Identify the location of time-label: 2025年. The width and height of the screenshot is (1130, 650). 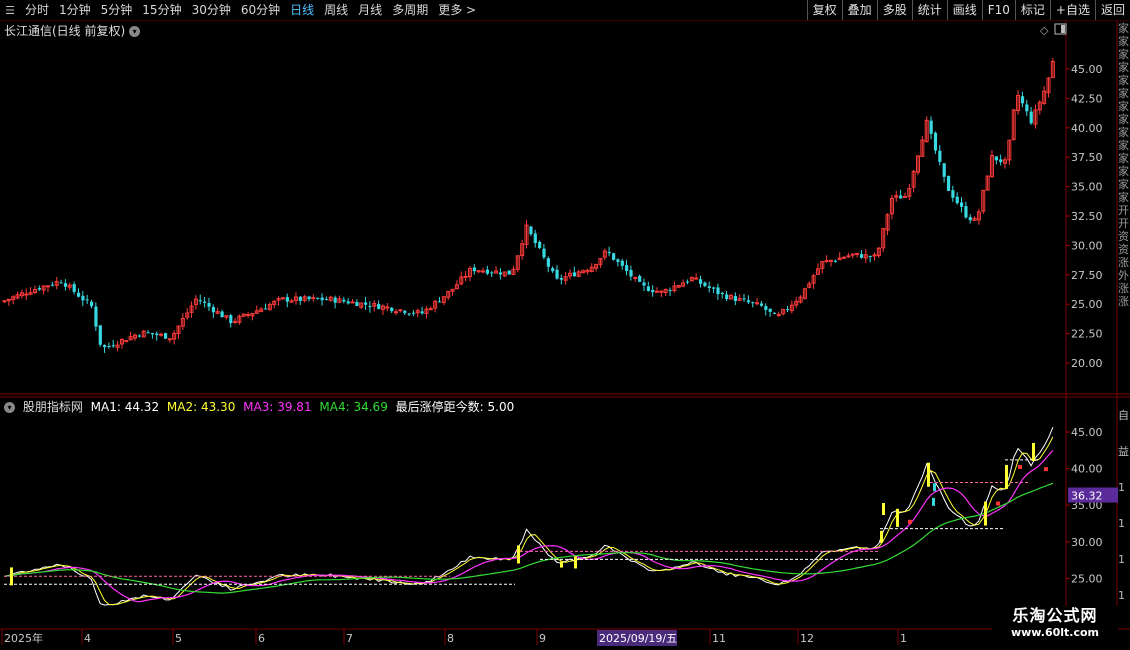
(23, 638).